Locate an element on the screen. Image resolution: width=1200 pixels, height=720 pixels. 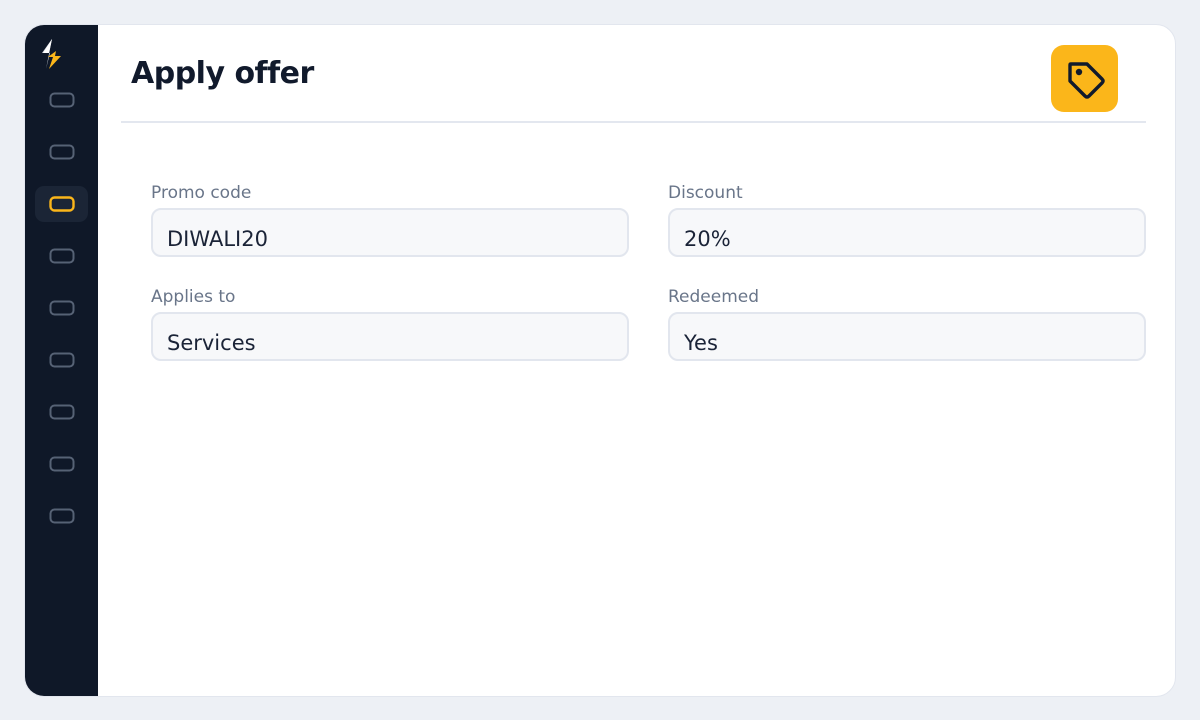
promo-code-label: Promo code is located at coordinates (201, 193).